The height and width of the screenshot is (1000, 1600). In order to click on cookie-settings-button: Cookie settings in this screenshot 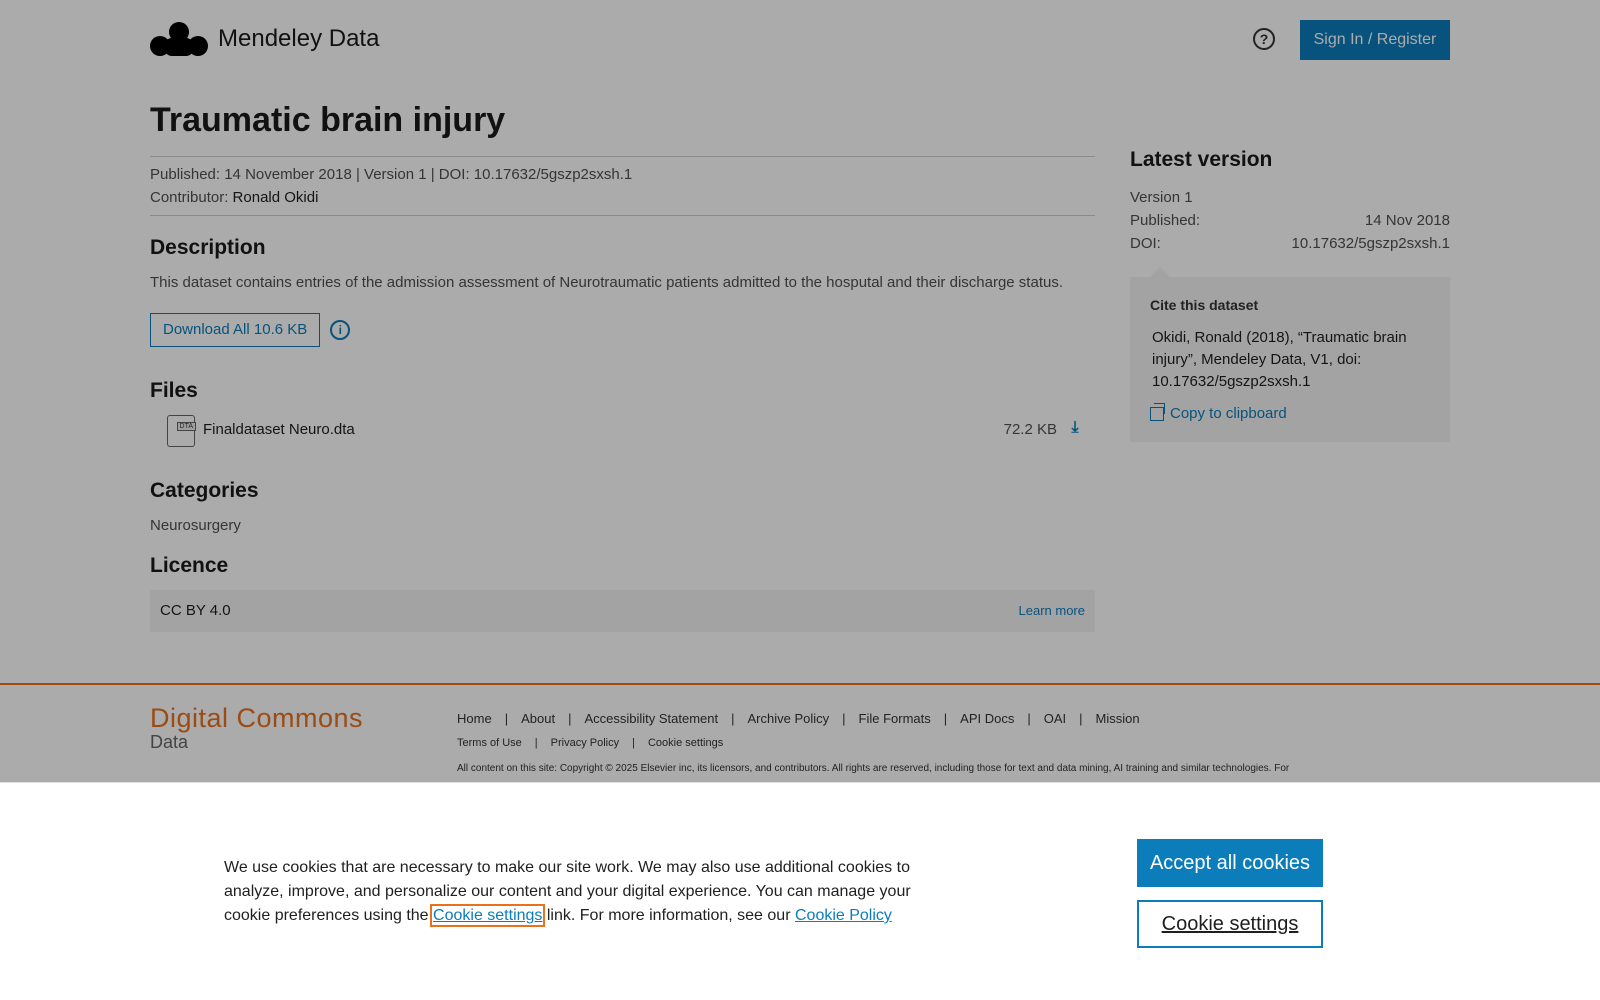, I will do `click(1230, 924)`.